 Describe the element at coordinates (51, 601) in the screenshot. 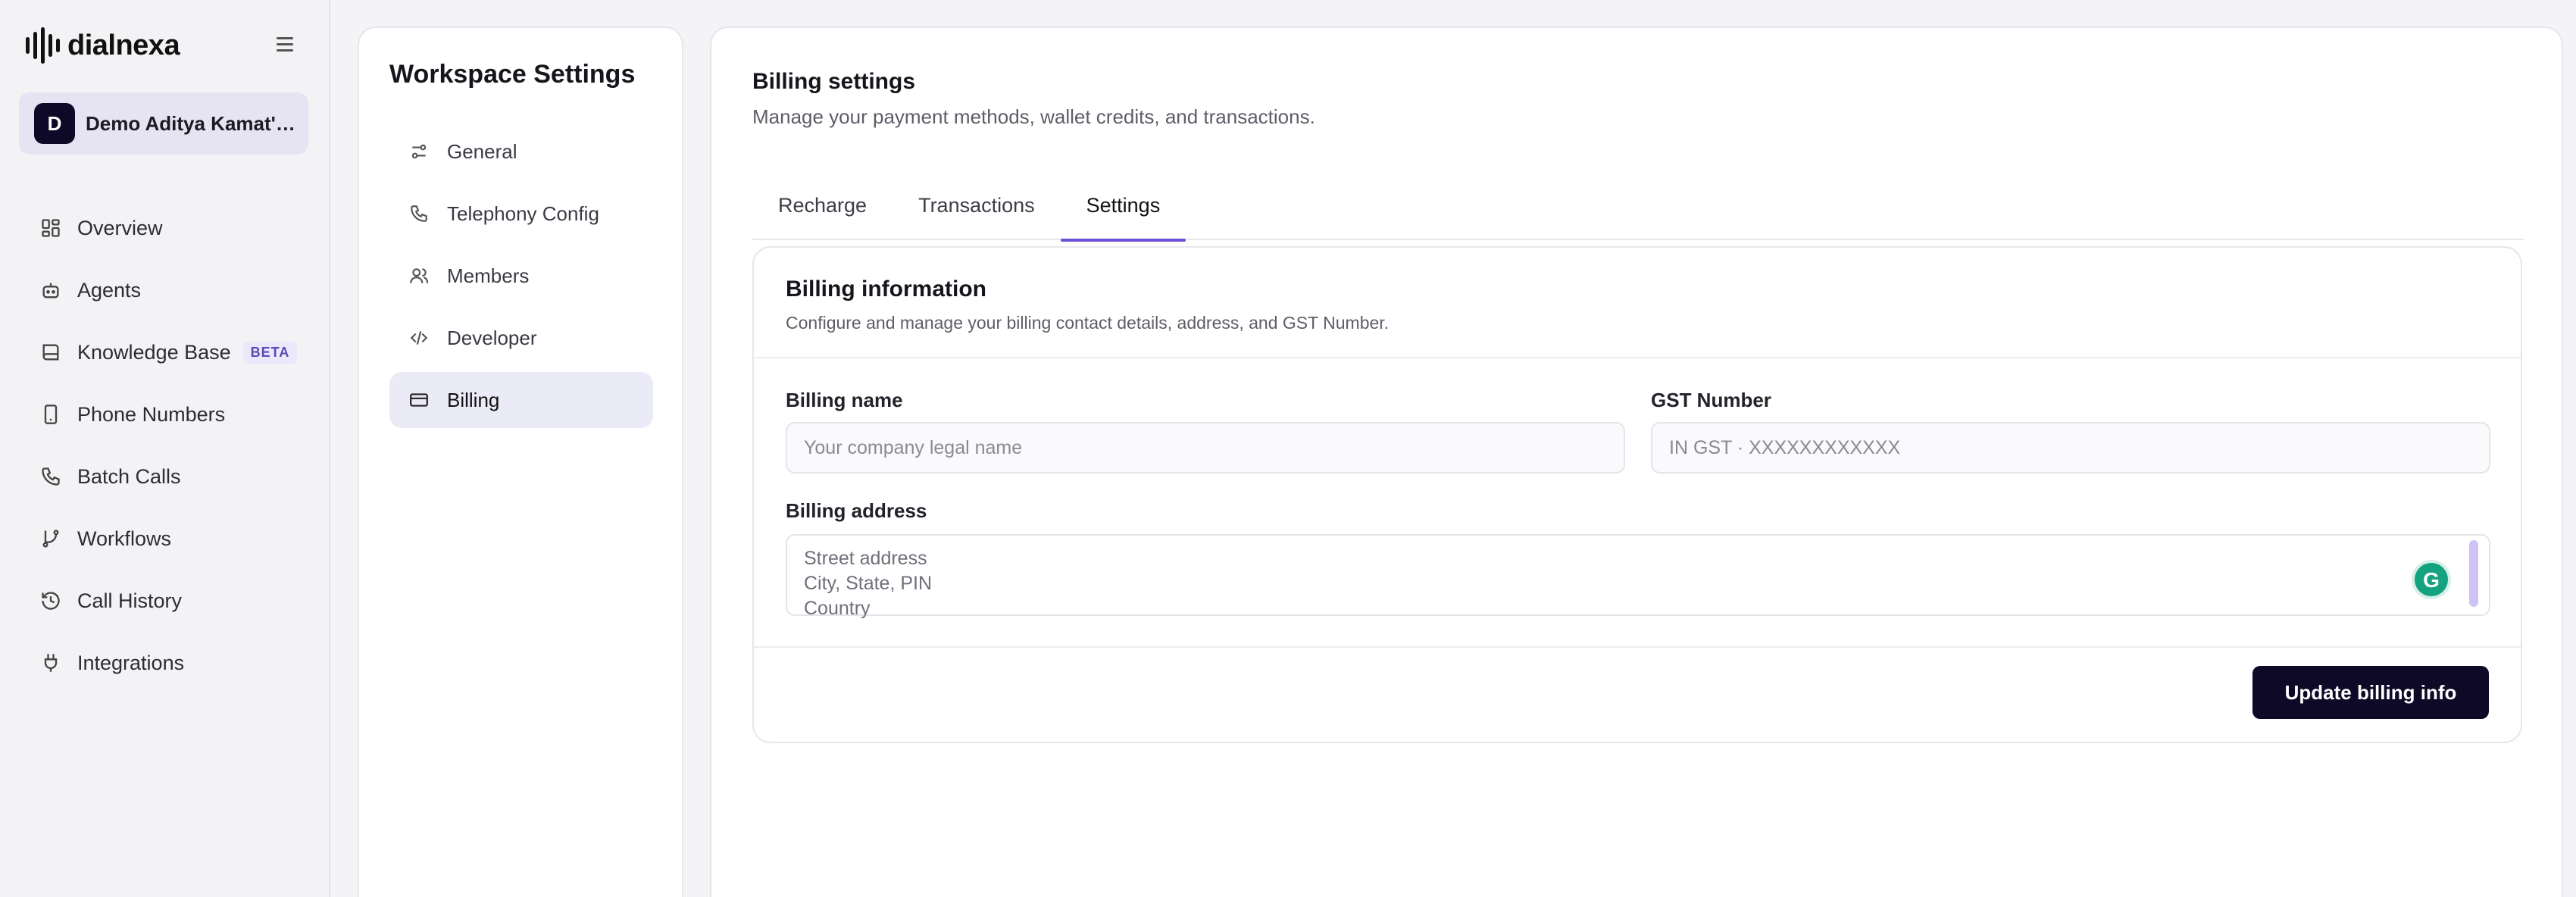

I see `history-icon` at that location.